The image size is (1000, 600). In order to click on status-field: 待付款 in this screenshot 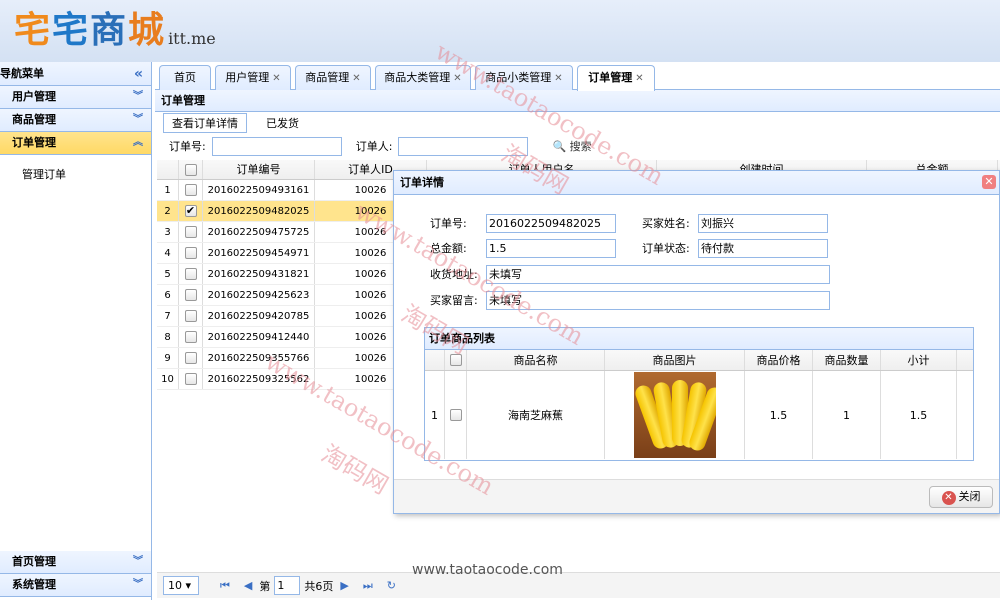, I will do `click(763, 248)`.